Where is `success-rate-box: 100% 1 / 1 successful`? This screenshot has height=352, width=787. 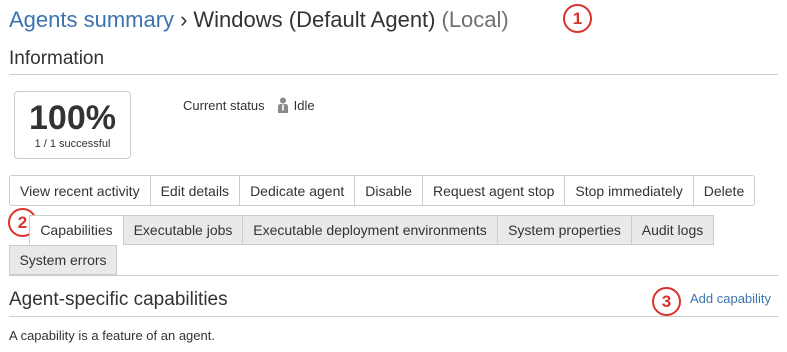 success-rate-box: 100% 1 / 1 successful is located at coordinates (72, 125).